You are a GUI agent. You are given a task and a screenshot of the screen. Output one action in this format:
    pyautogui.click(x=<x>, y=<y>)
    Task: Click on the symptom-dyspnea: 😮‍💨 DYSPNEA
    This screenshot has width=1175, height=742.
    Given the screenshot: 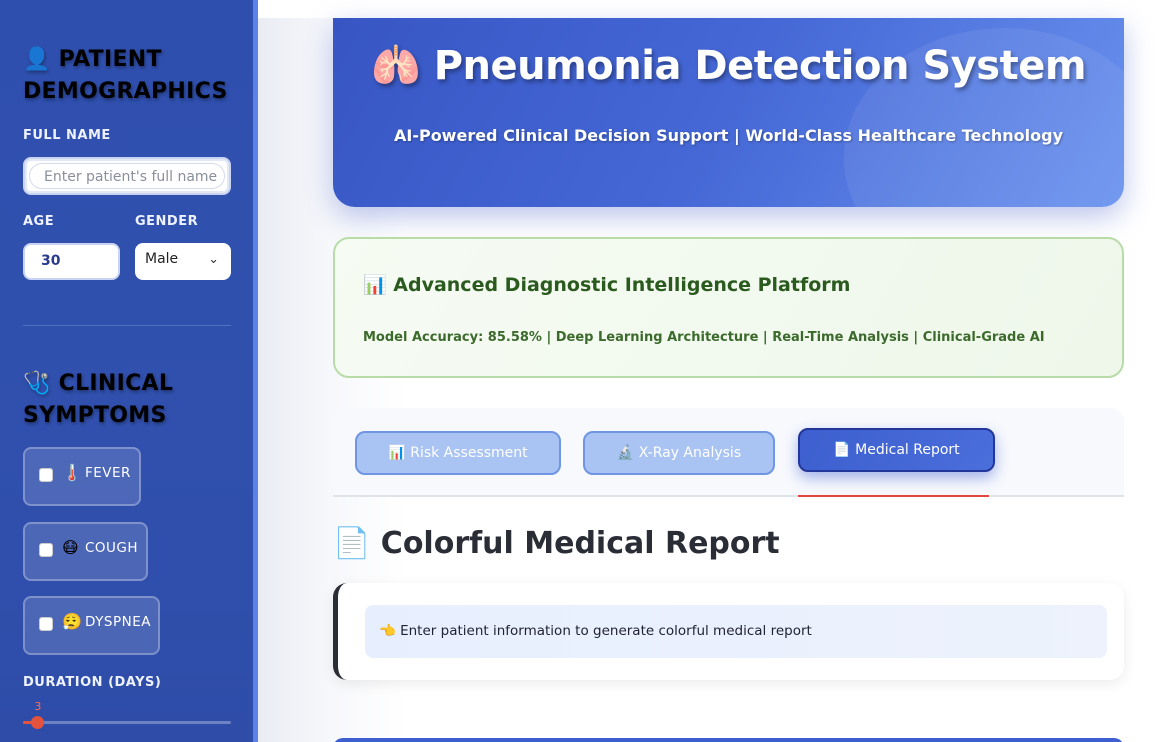 What is the action you would take?
    pyautogui.click(x=91, y=625)
    